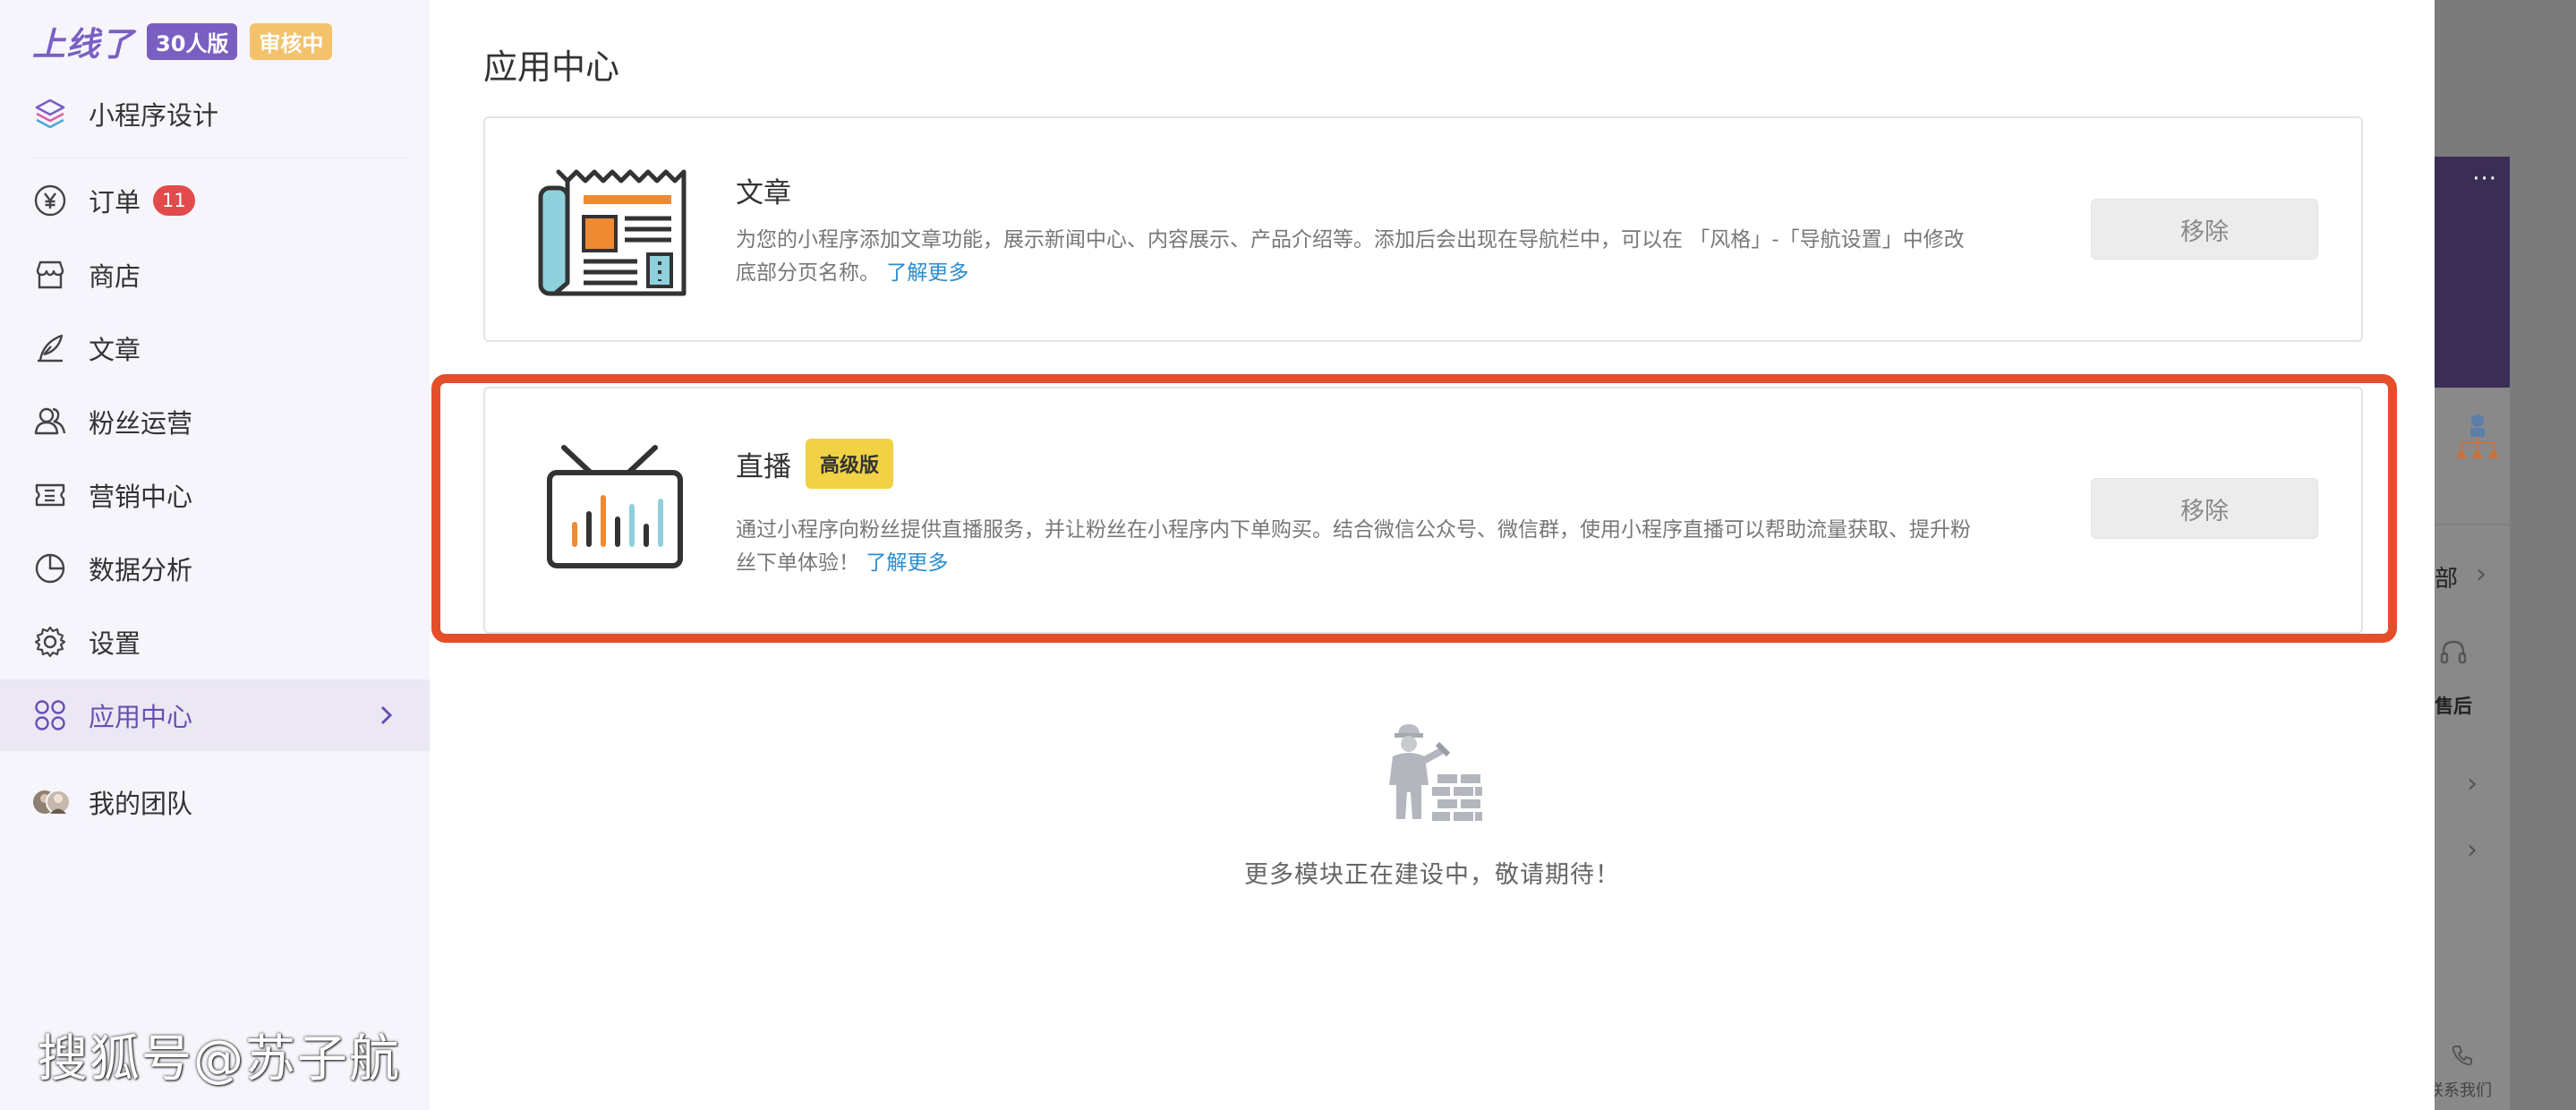 This screenshot has width=2576, height=1110. I want to click on sidebar-item-marketing: 营销中心, so click(215, 495).